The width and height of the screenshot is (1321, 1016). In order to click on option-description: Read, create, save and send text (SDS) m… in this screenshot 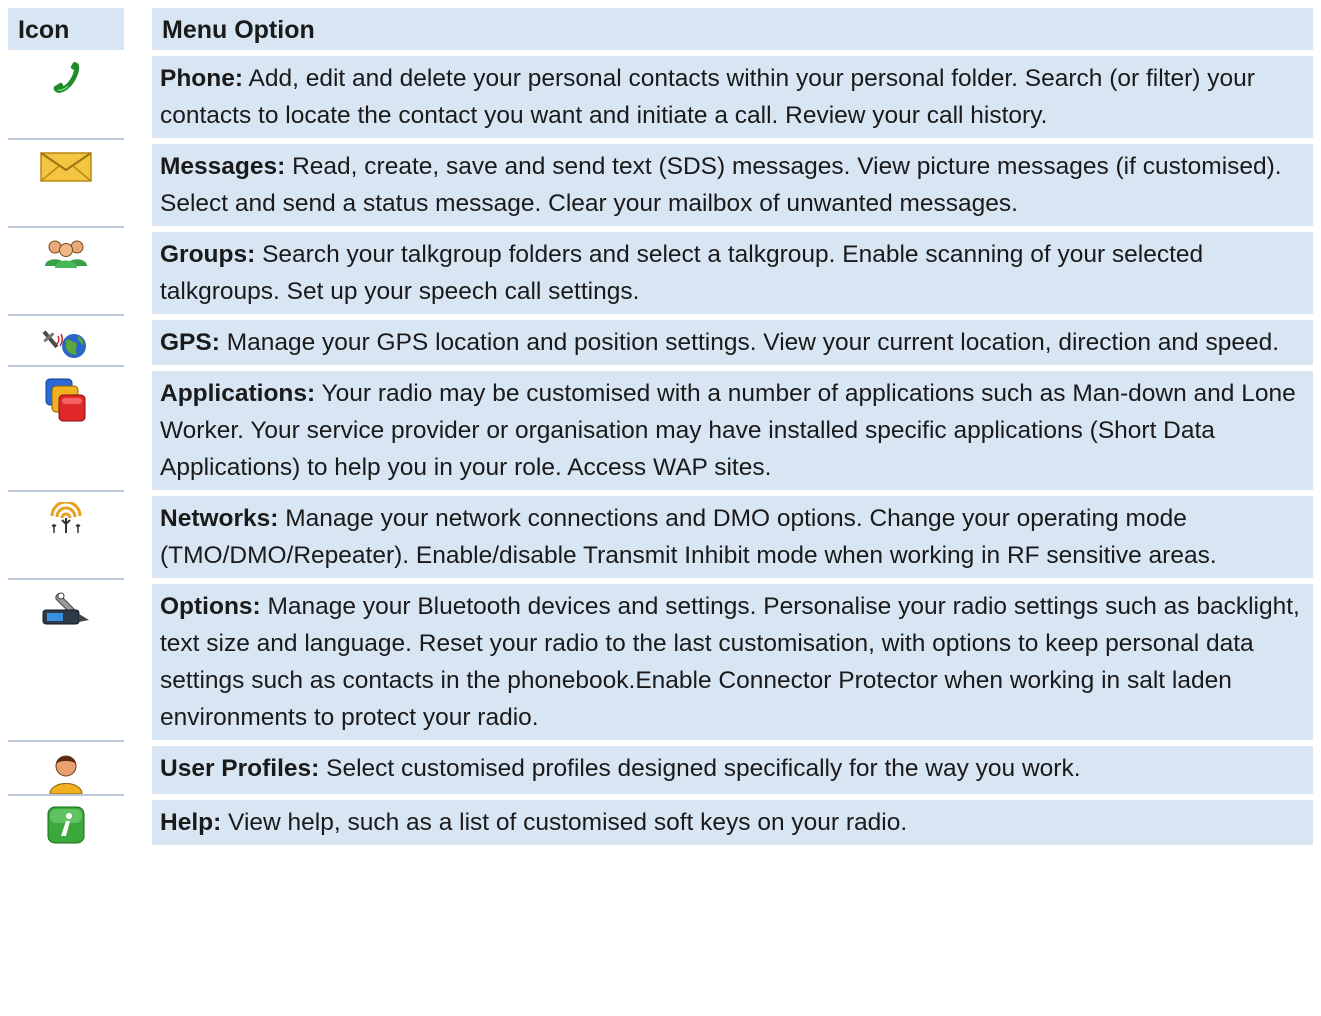, I will do `click(721, 185)`.